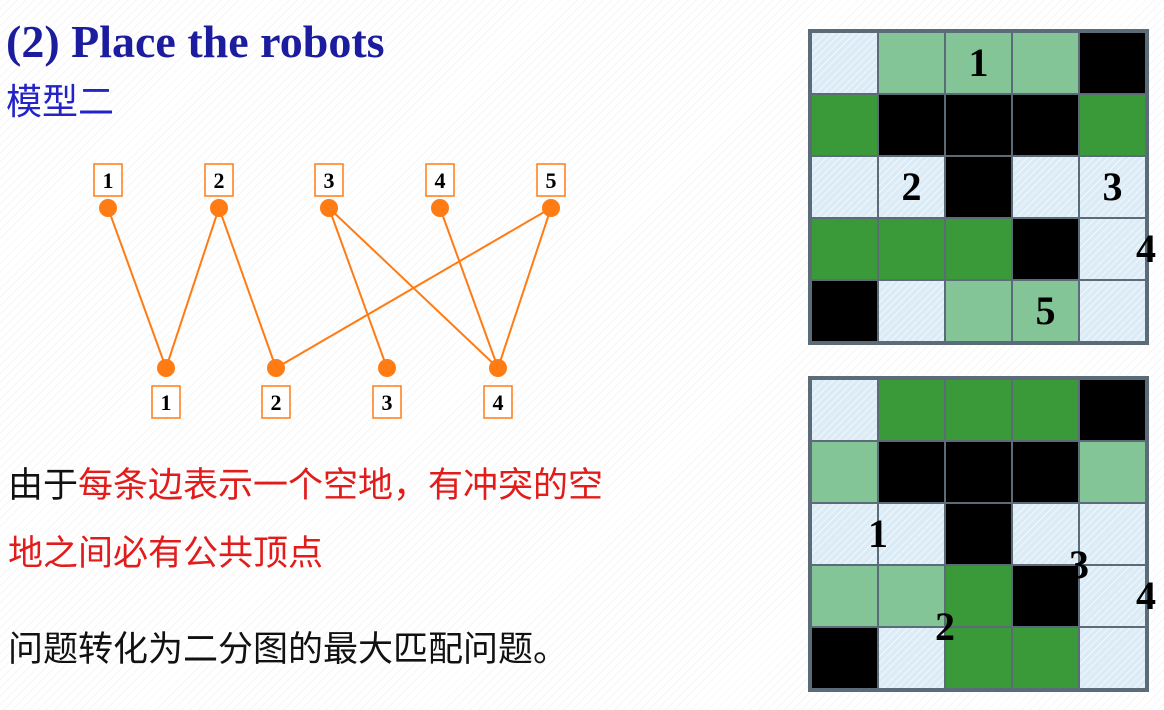 This screenshot has height=710, width=1164. What do you see at coordinates (276, 402) in the screenshot?
I see `bottom-node-label-2: 2` at bounding box center [276, 402].